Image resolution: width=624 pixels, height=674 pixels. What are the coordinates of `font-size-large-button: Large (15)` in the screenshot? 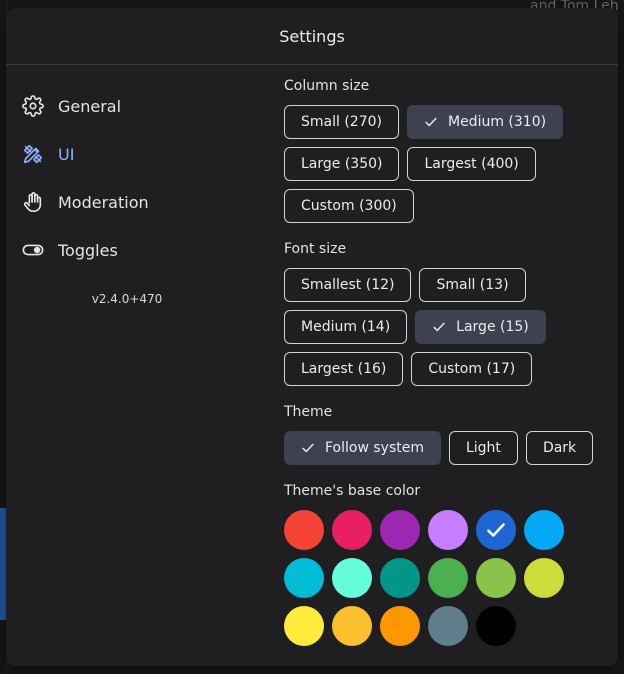 It's located at (480, 327).